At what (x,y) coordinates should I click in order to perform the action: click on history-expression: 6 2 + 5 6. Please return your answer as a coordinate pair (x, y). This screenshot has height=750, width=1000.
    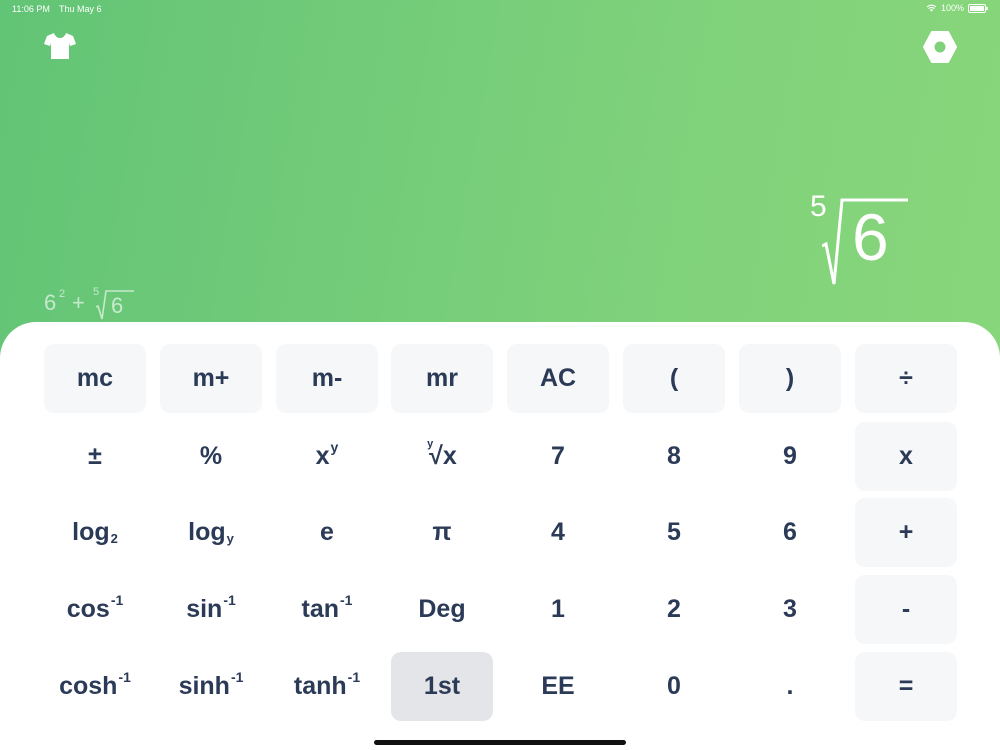
    Looking at the image, I should click on (104, 303).